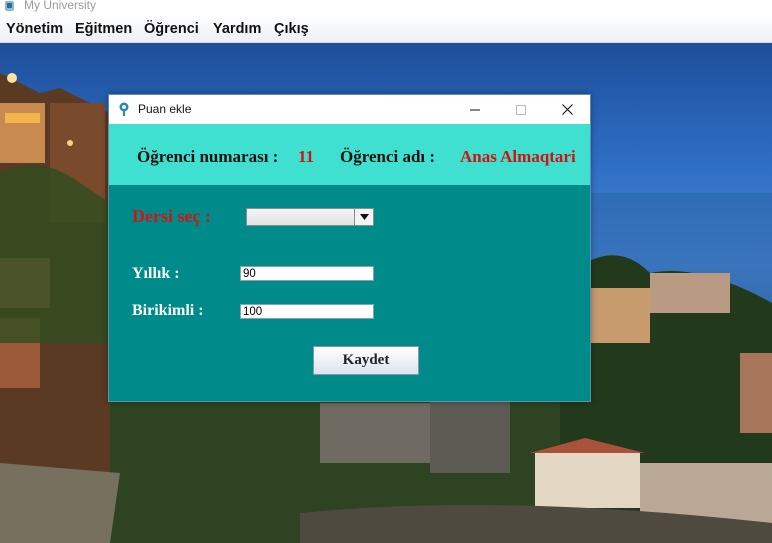  I want to click on menu-yonetim: Yönetim, so click(34, 29).